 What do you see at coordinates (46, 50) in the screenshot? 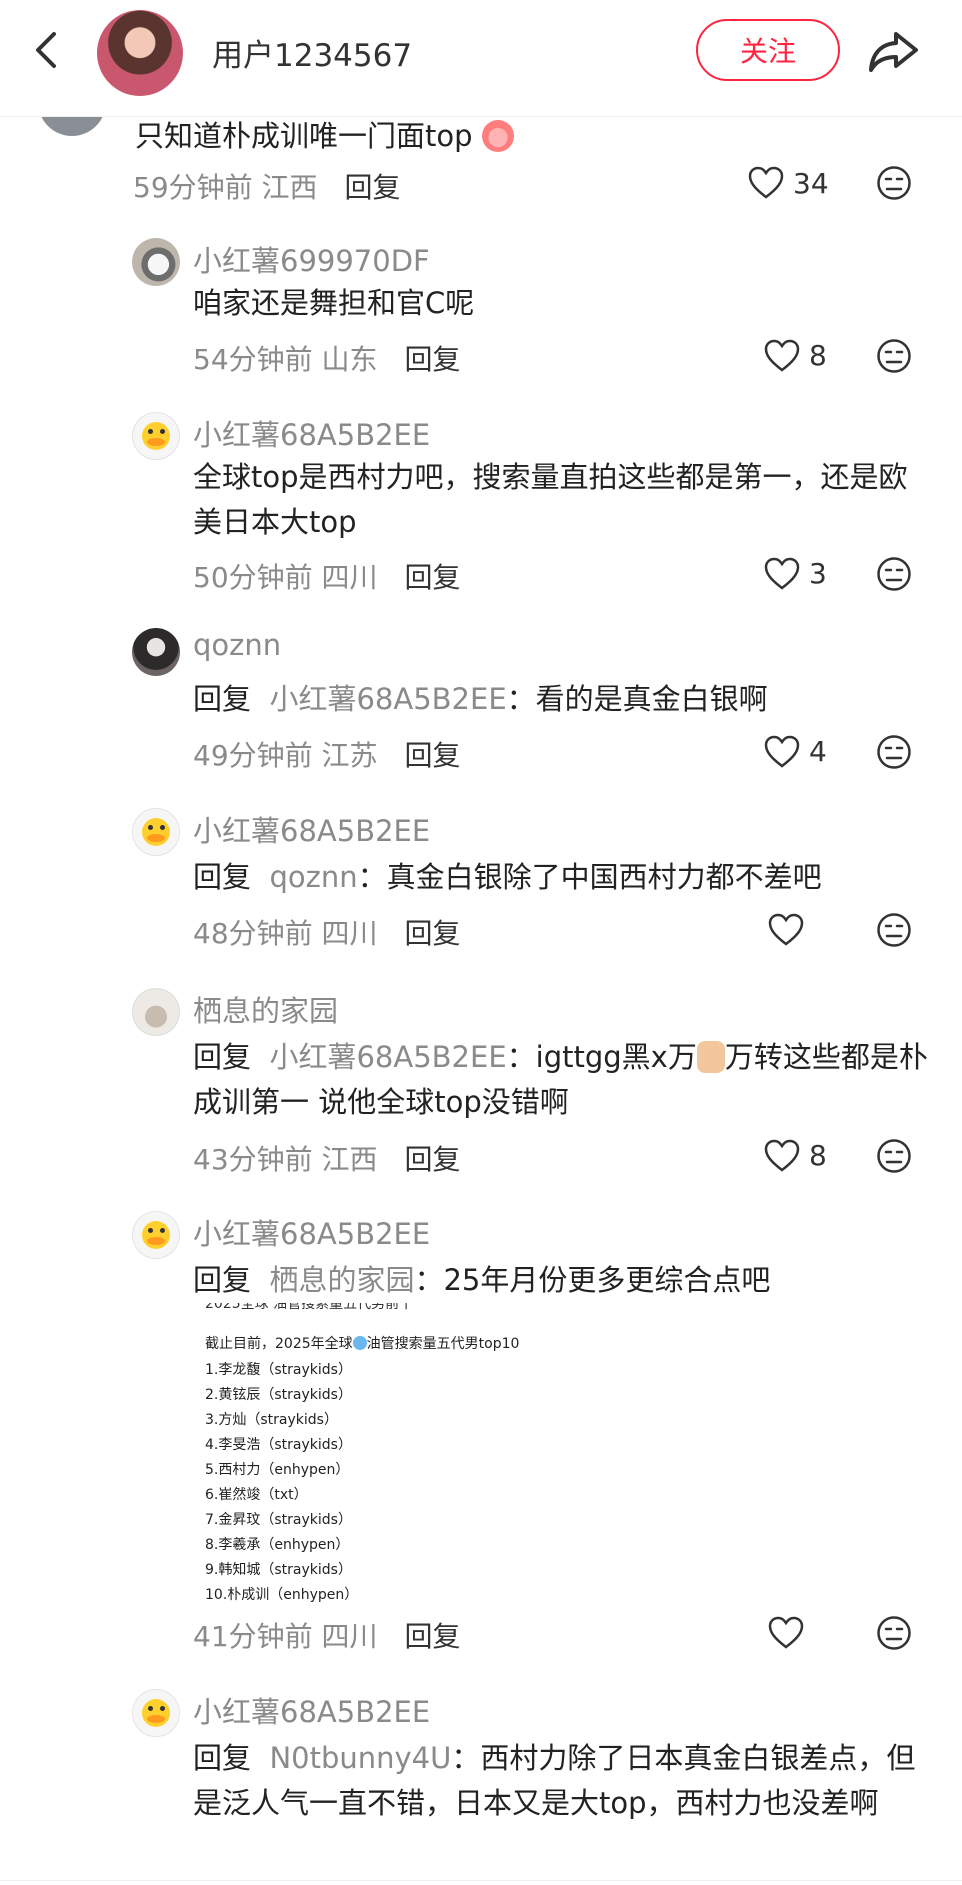
I see `back-arrow-icon` at bounding box center [46, 50].